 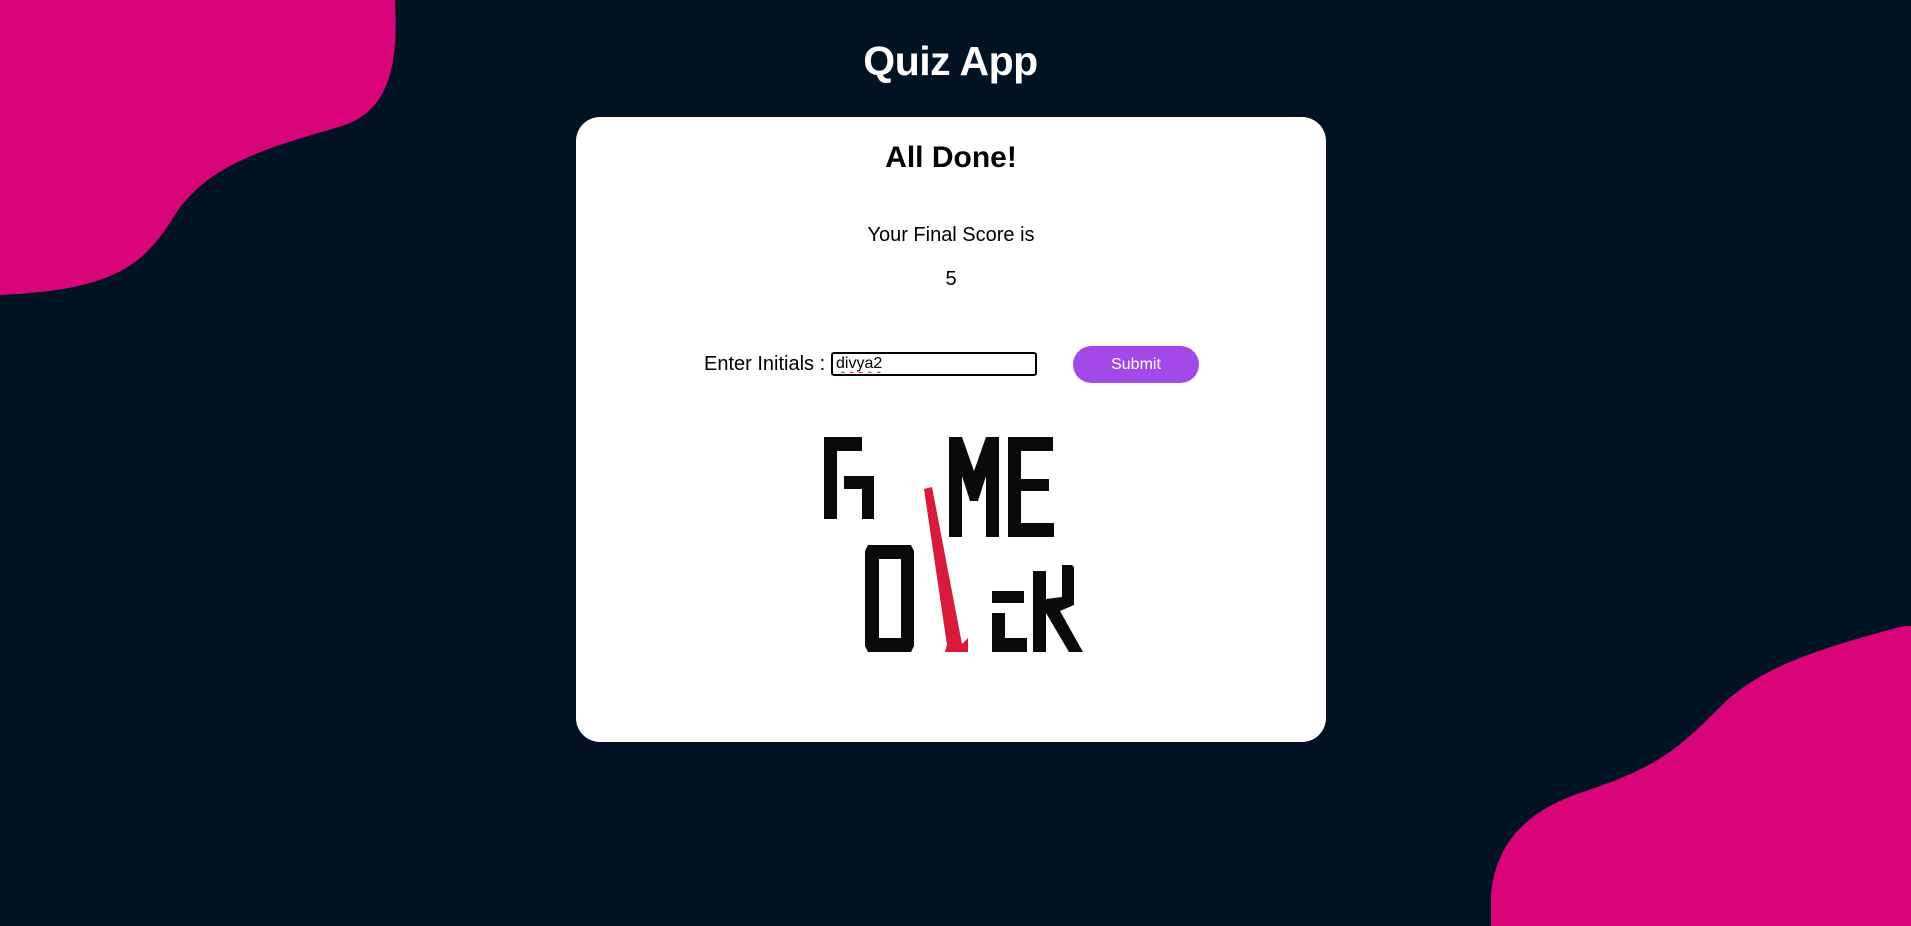 I want to click on logo-letter-e, so click(x=1031, y=487).